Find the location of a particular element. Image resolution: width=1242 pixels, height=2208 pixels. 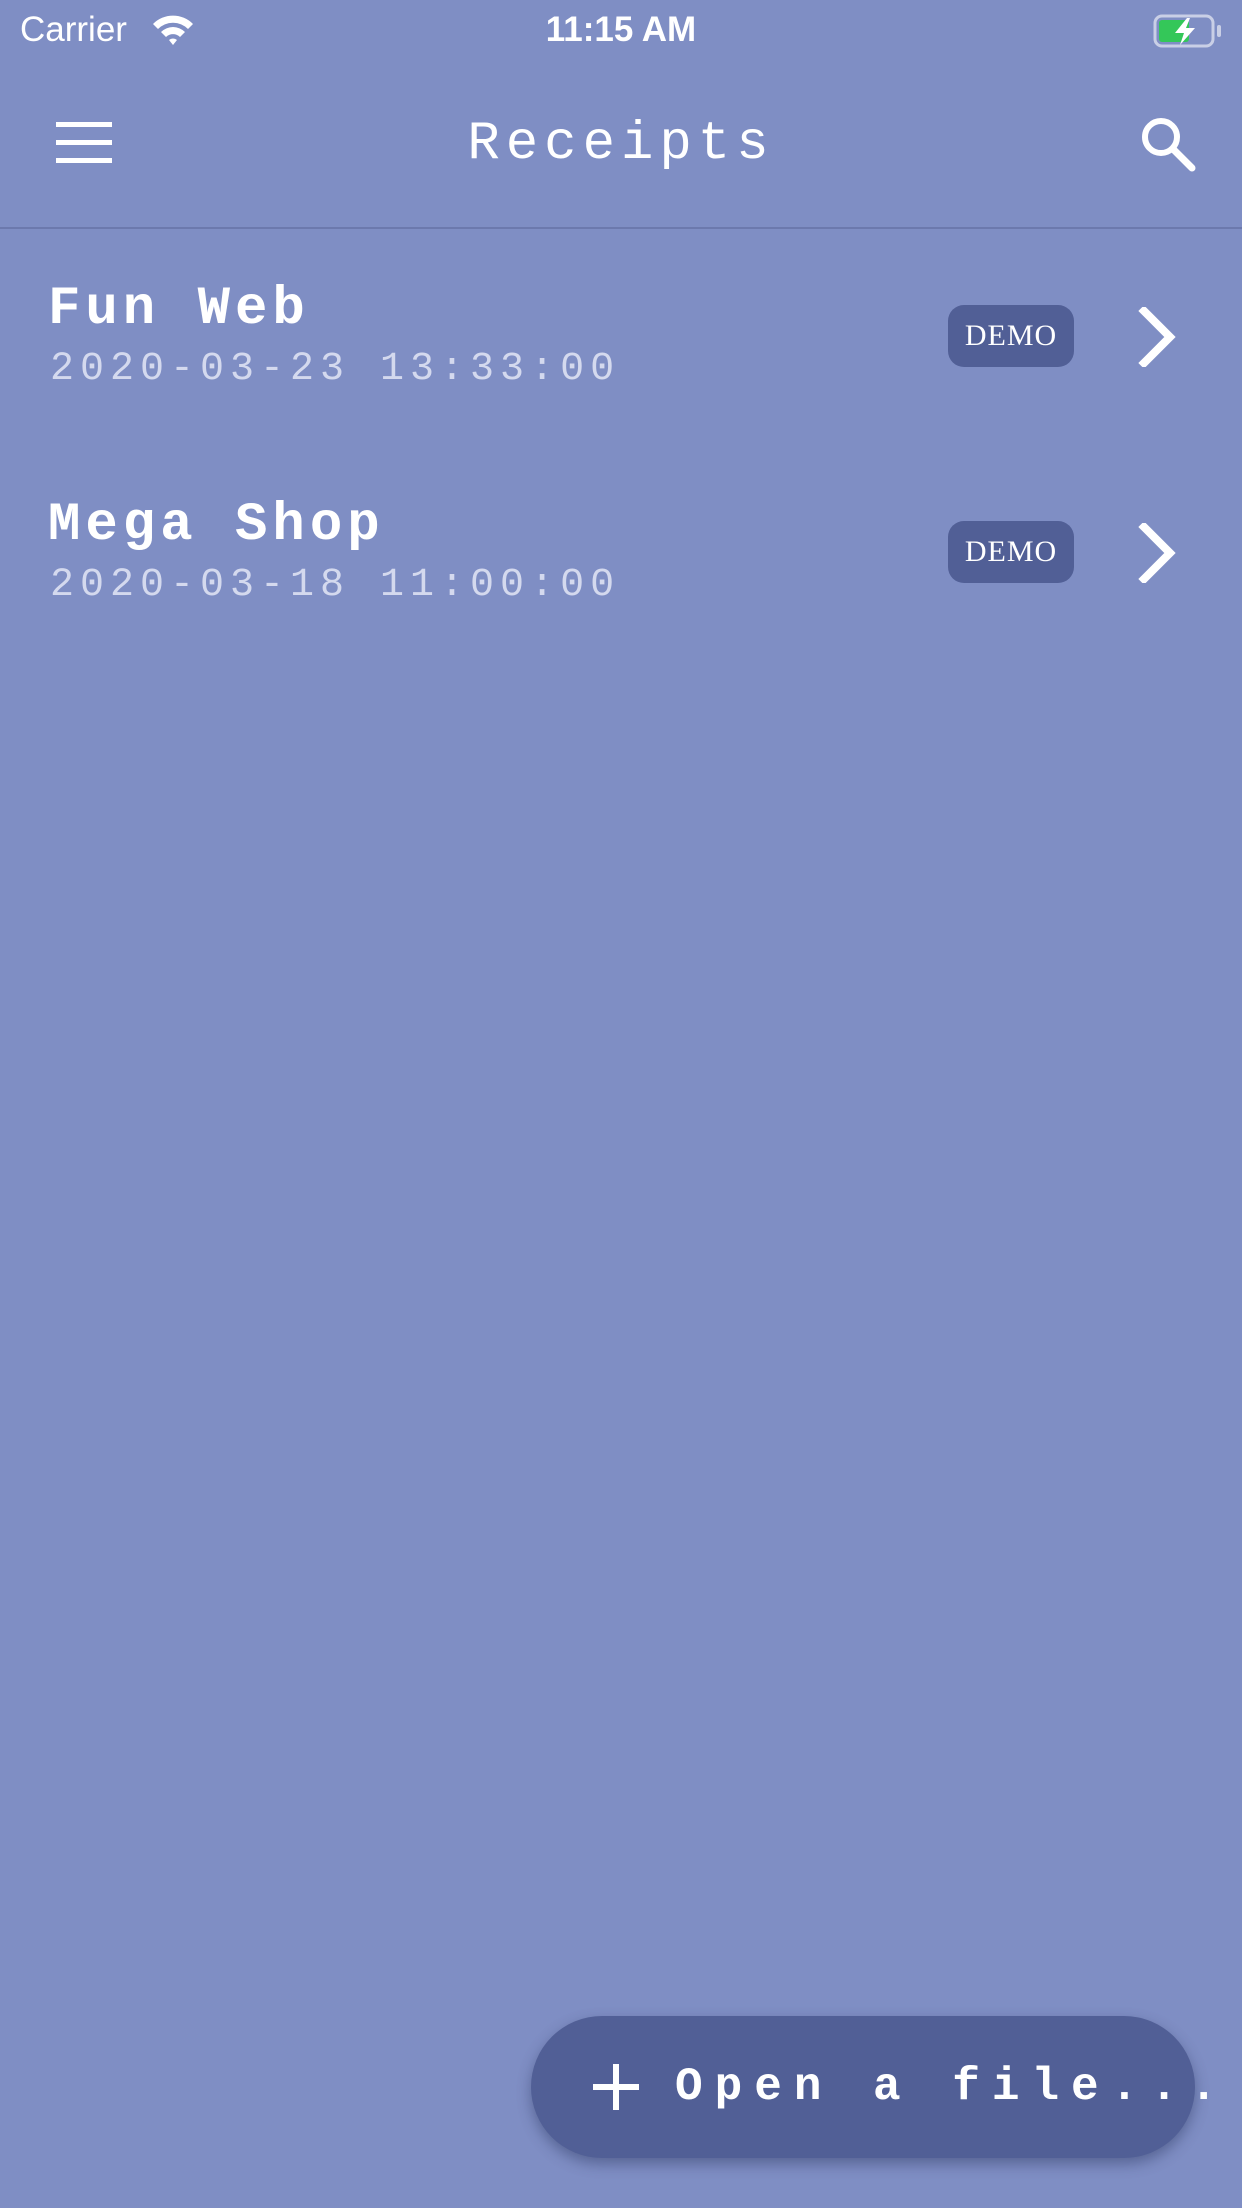

battery-charging-icon is located at coordinates (1188, 31).